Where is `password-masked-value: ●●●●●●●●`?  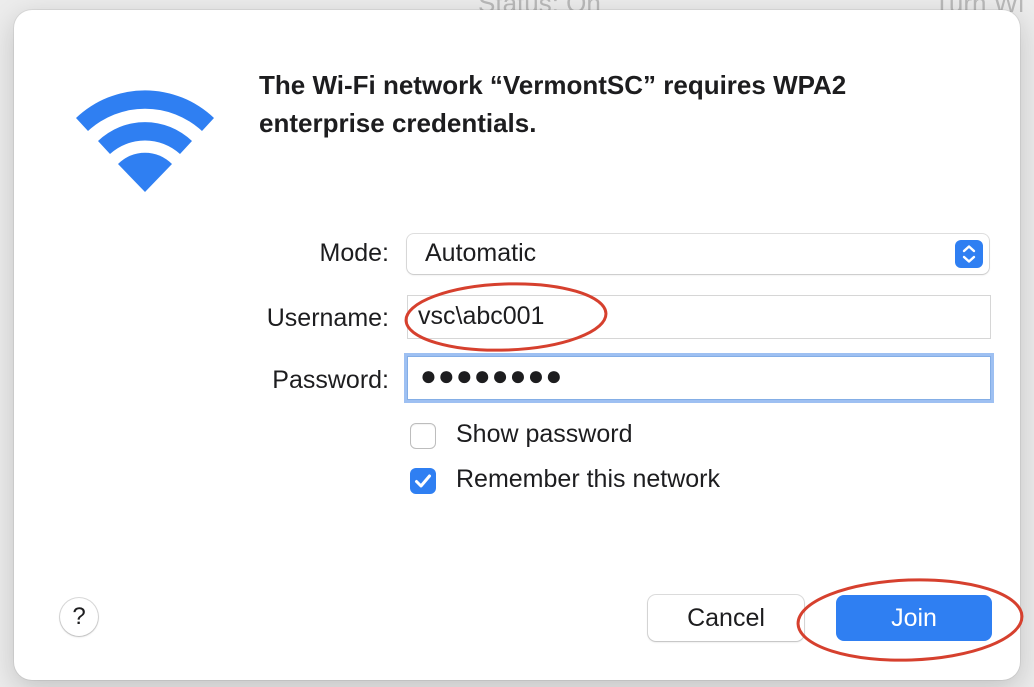 password-masked-value: ●●●●●●●● is located at coordinates (492, 375).